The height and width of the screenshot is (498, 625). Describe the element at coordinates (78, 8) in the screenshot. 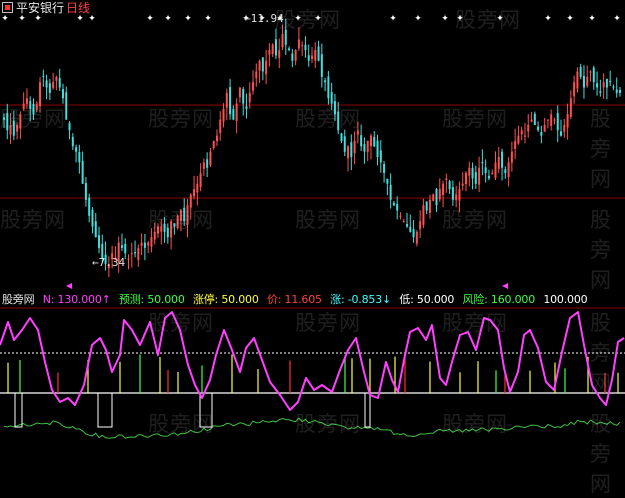

I see `period-label: 日线` at that location.